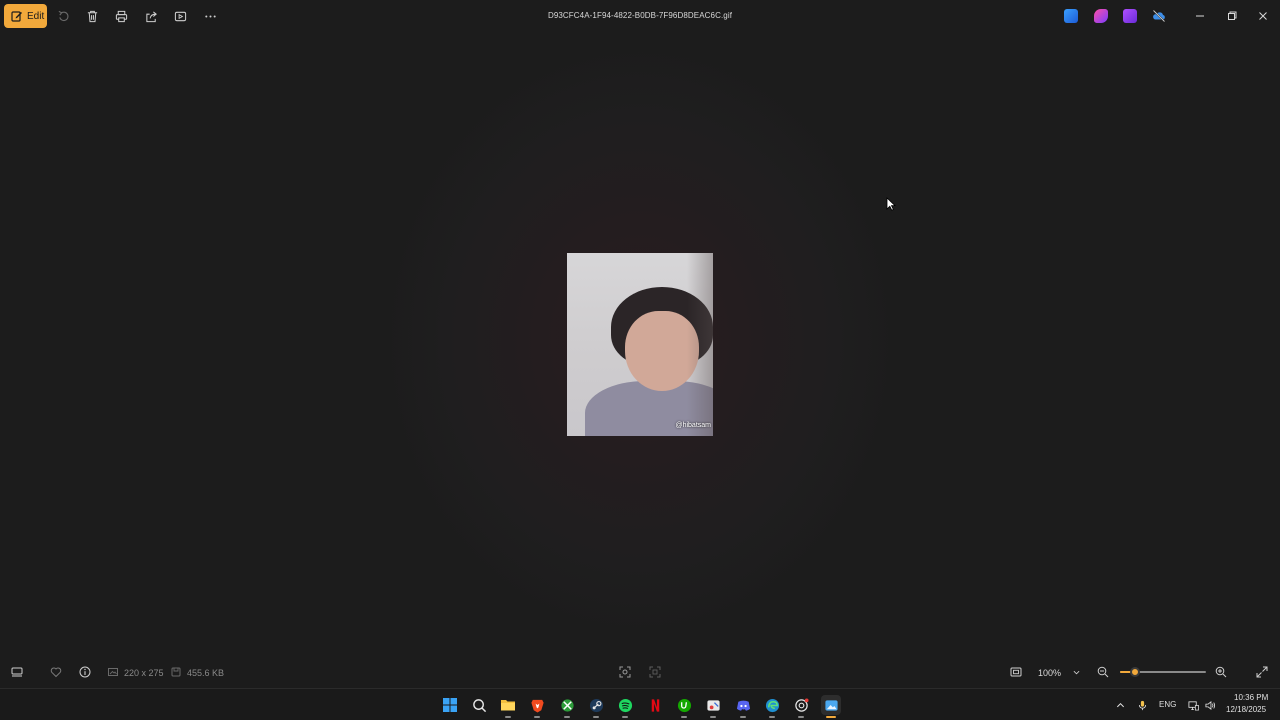 This screenshot has width=1280, height=720. What do you see at coordinates (713, 706) in the screenshot?
I see `snipping-tool-icon` at bounding box center [713, 706].